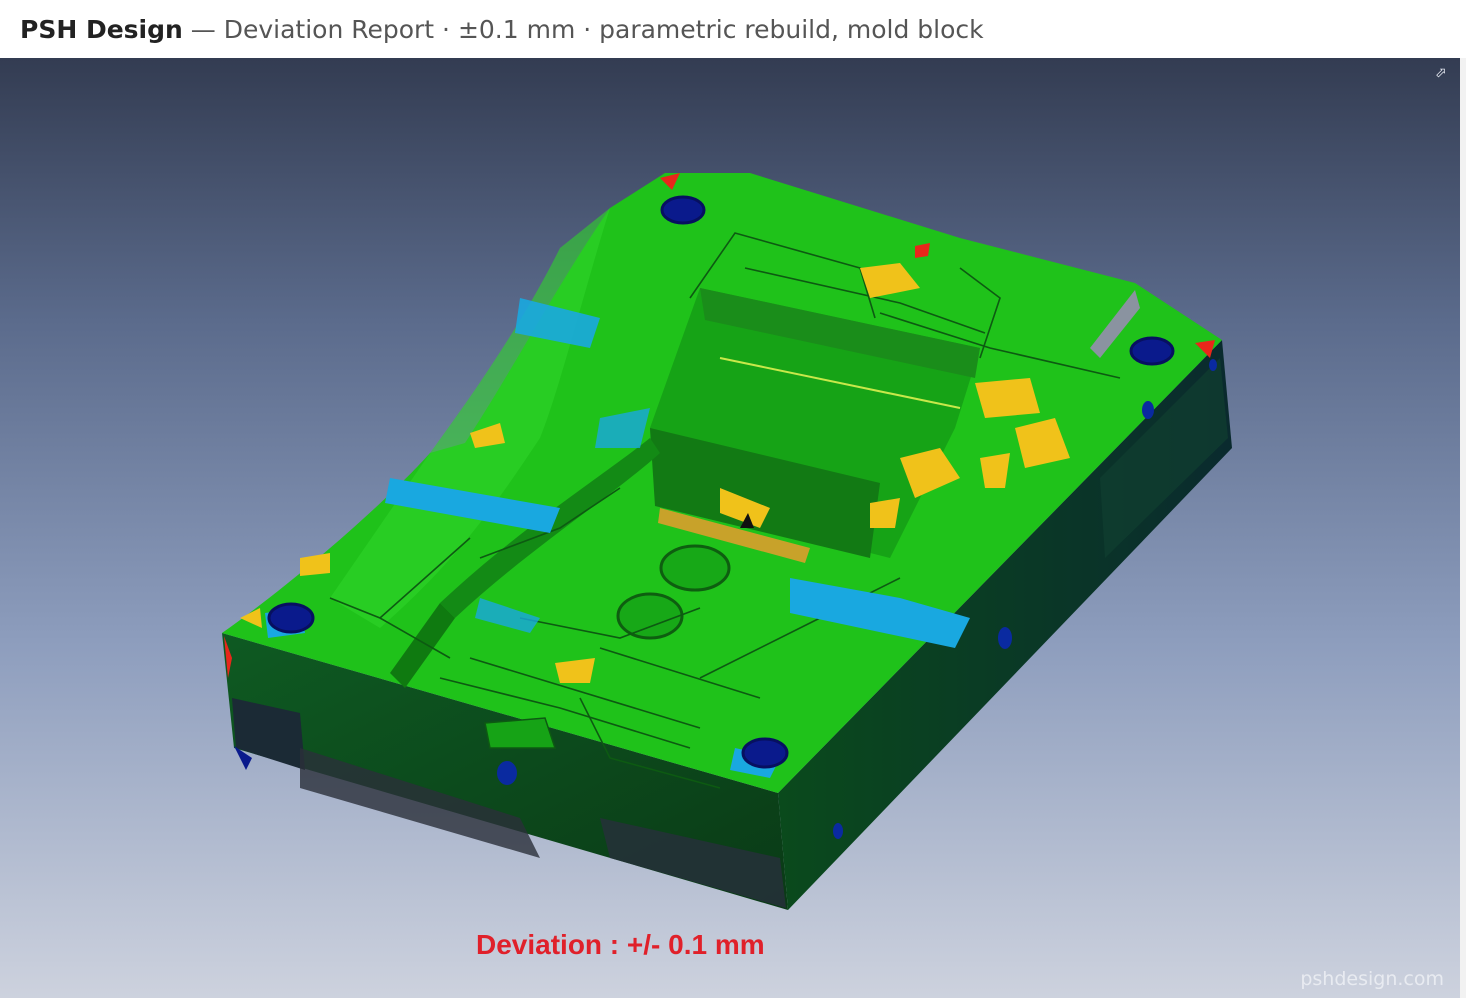 The width and height of the screenshot is (1466, 998). What do you see at coordinates (101, 29) in the screenshot?
I see `brand-name: PSH Design` at bounding box center [101, 29].